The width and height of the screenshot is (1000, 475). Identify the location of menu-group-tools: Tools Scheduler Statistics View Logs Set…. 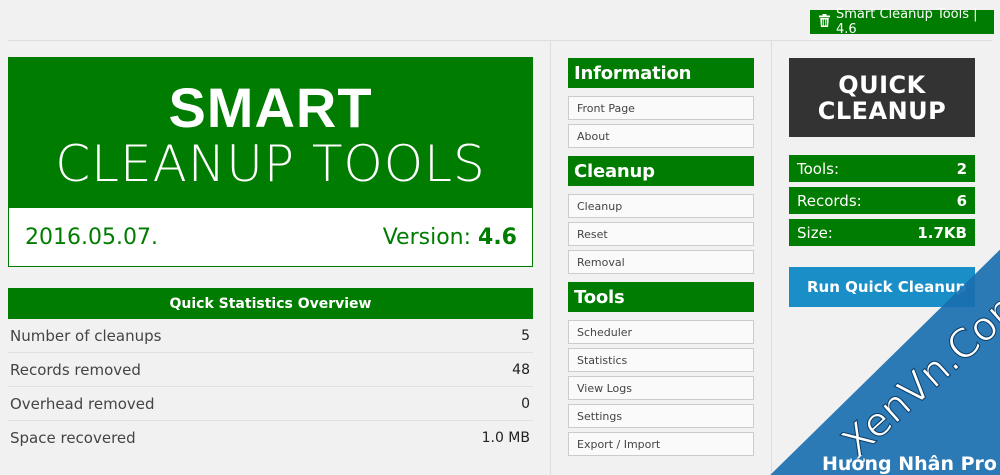
(661, 369).